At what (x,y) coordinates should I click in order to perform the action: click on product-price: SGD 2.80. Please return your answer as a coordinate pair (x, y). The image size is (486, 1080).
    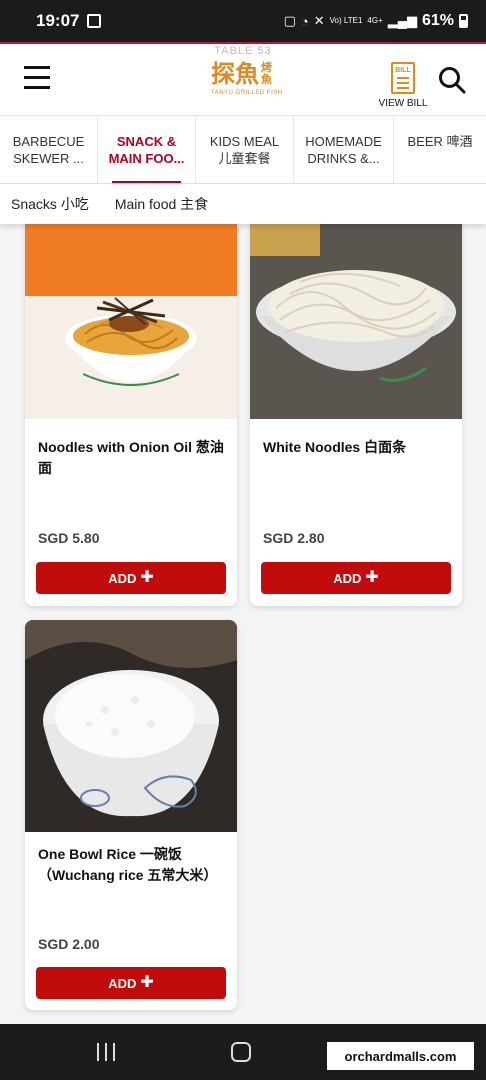
    Looking at the image, I should click on (294, 538).